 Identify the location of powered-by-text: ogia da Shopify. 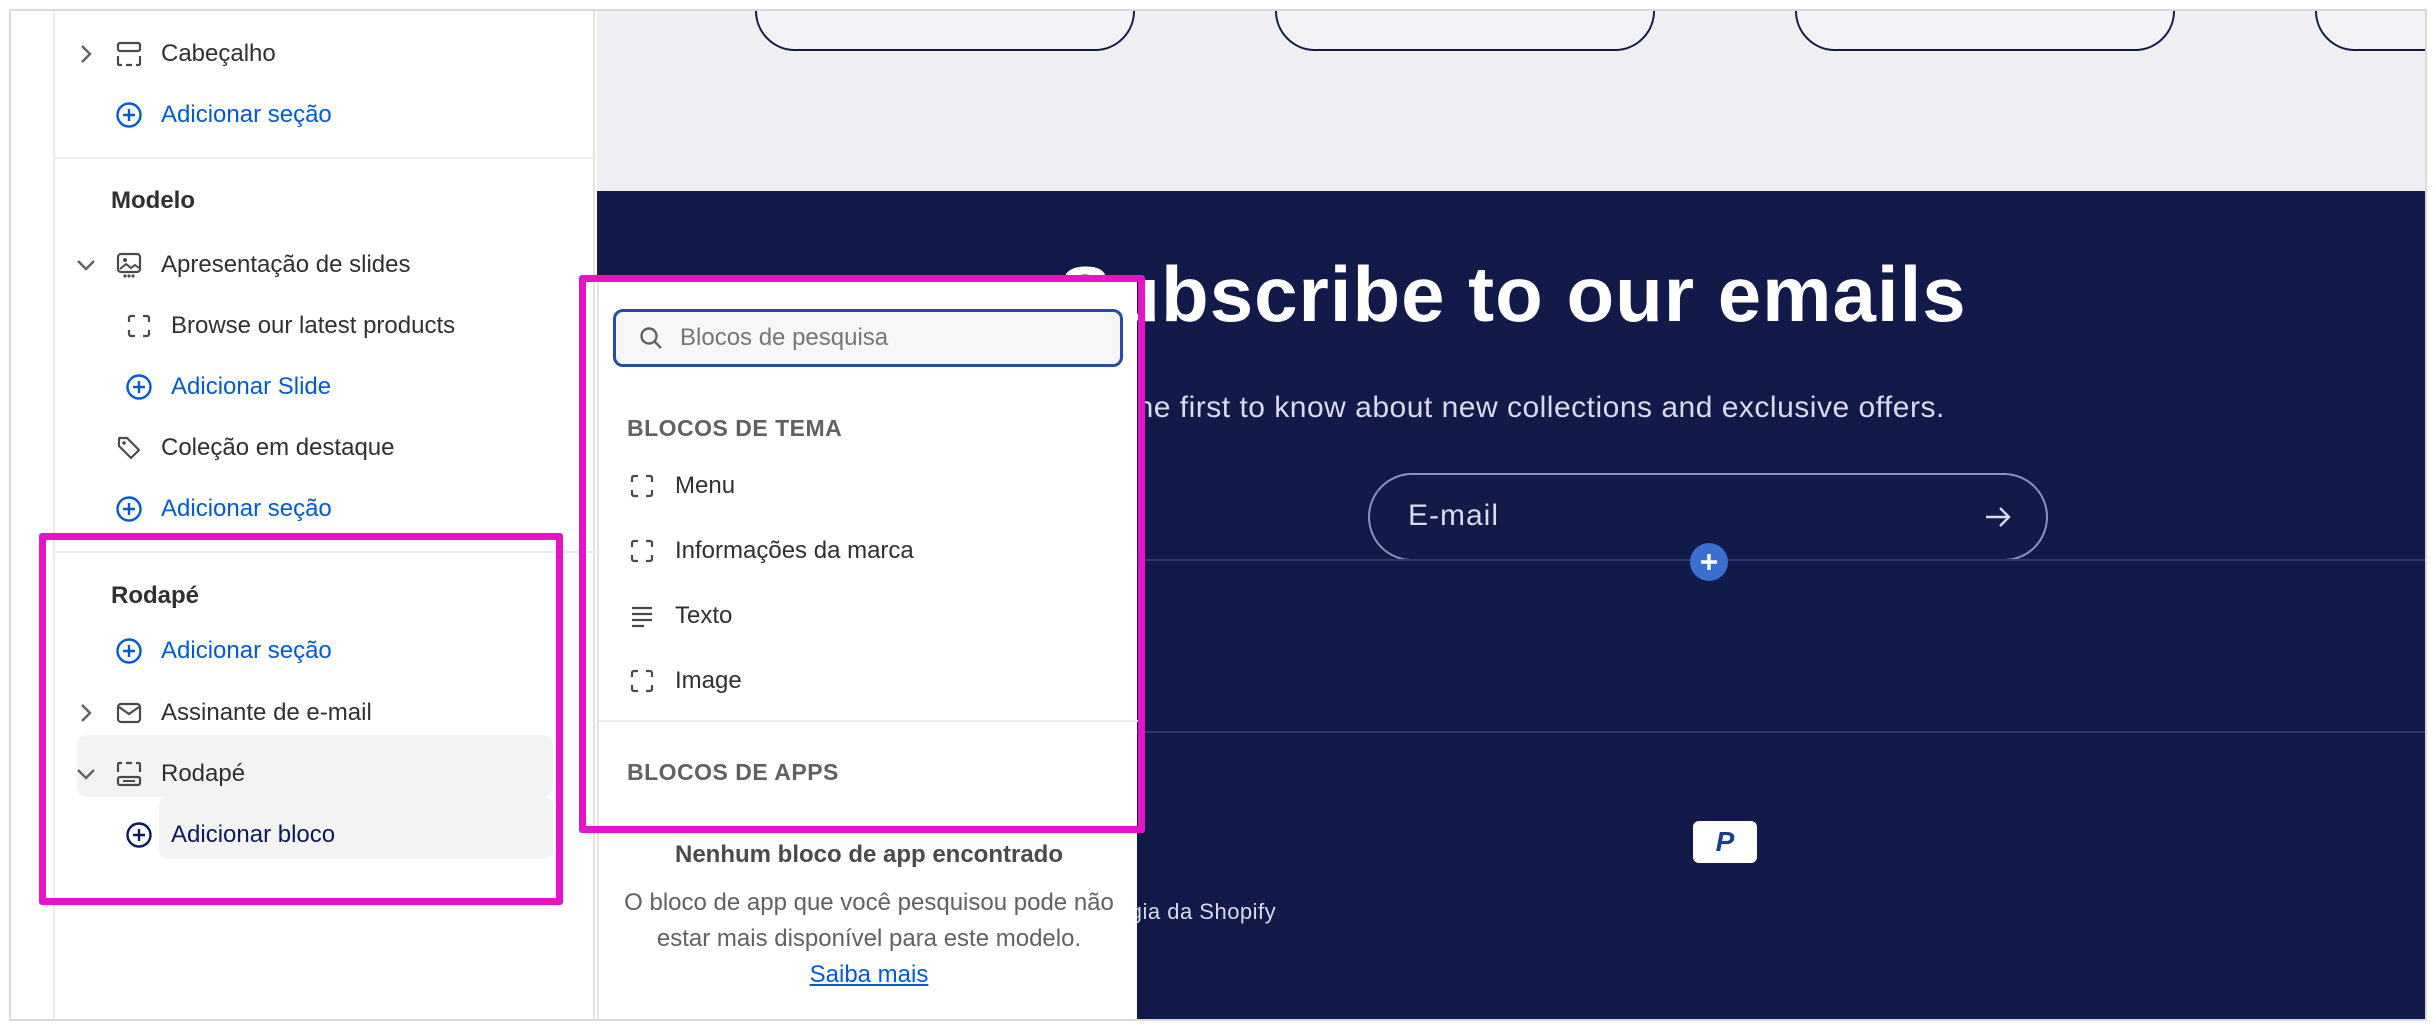
(1197, 911).